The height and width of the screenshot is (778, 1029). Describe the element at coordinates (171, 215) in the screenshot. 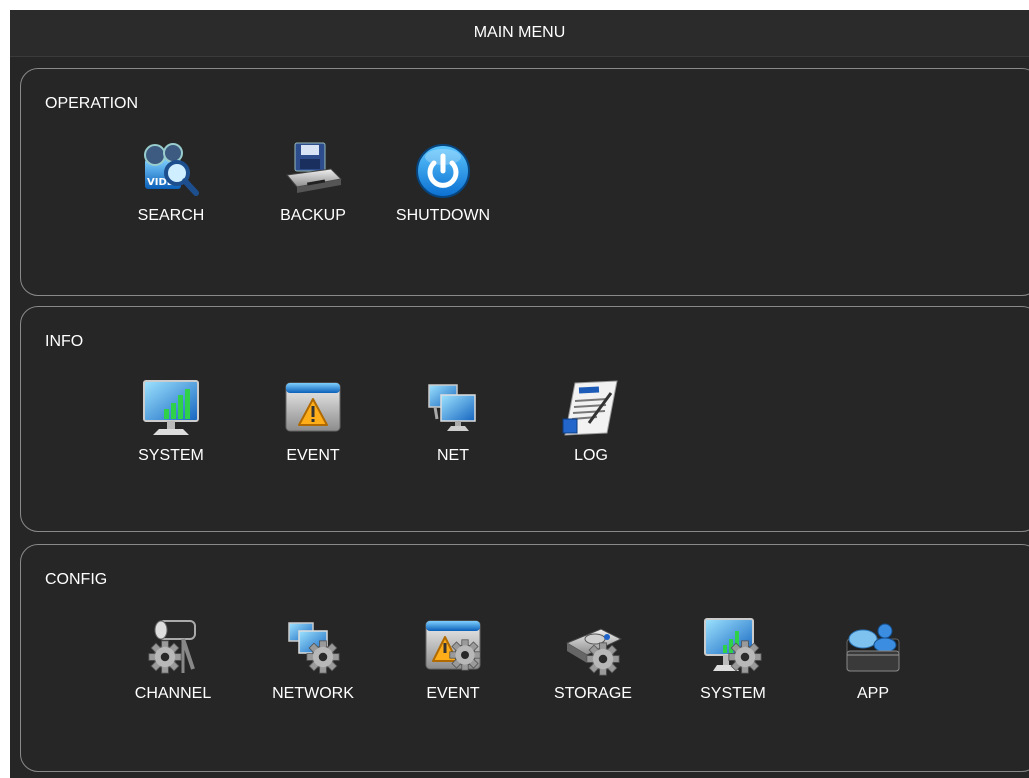

I see `search-label: SEARCH` at that location.